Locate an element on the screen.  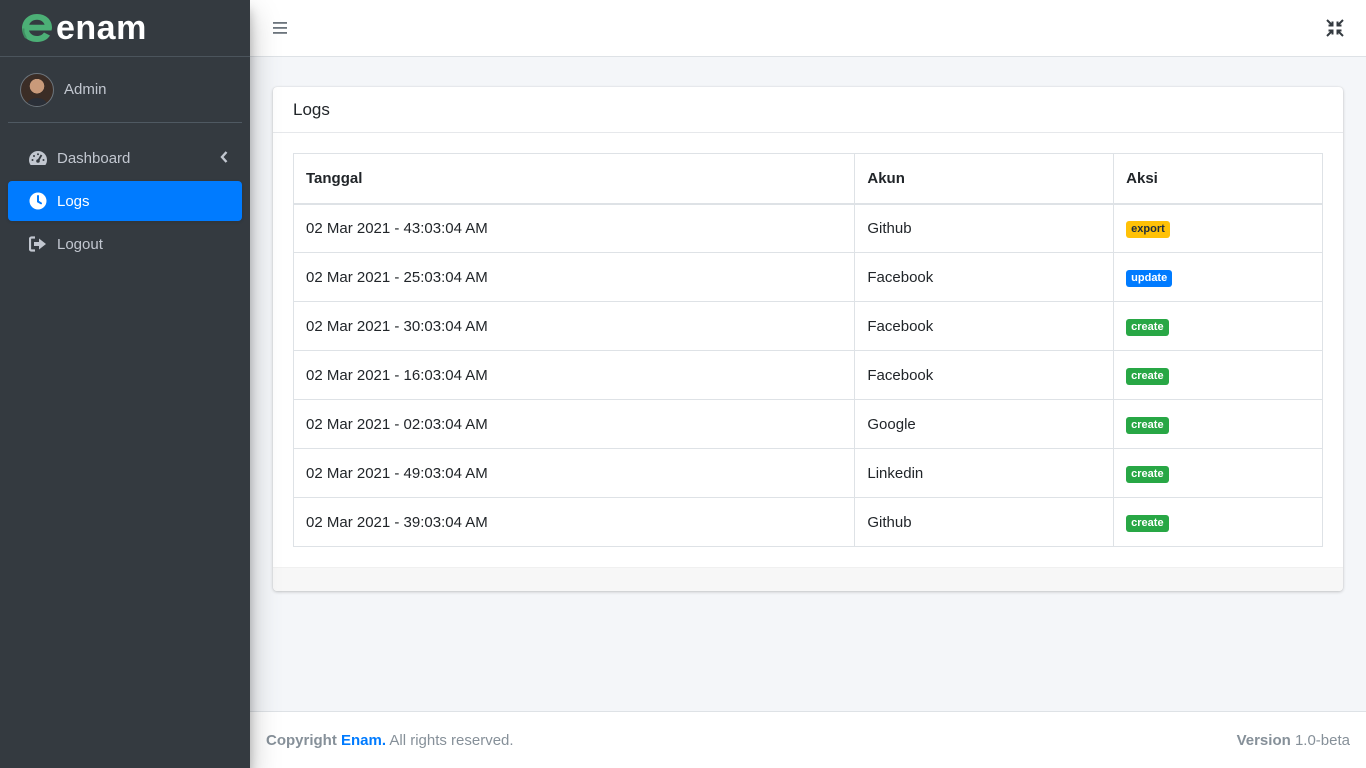
cell-date: 02 Mar 2021 - 49:03:04 AM is located at coordinates (574, 473).